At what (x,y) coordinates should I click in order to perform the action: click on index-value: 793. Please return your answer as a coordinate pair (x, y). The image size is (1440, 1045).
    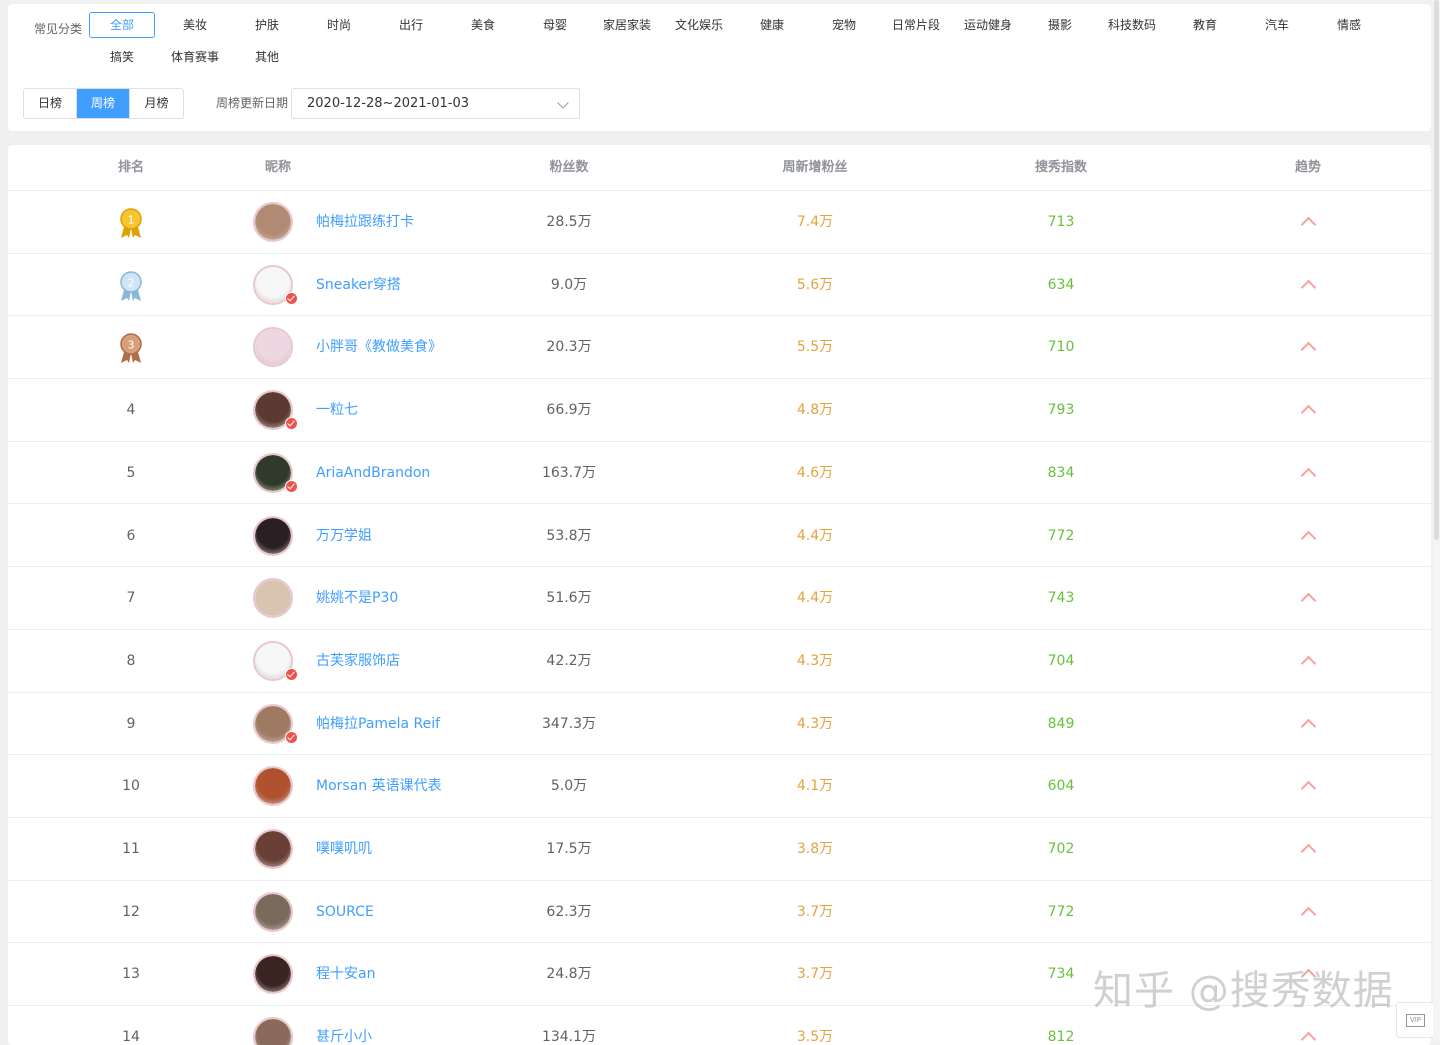
    Looking at the image, I should click on (1061, 410).